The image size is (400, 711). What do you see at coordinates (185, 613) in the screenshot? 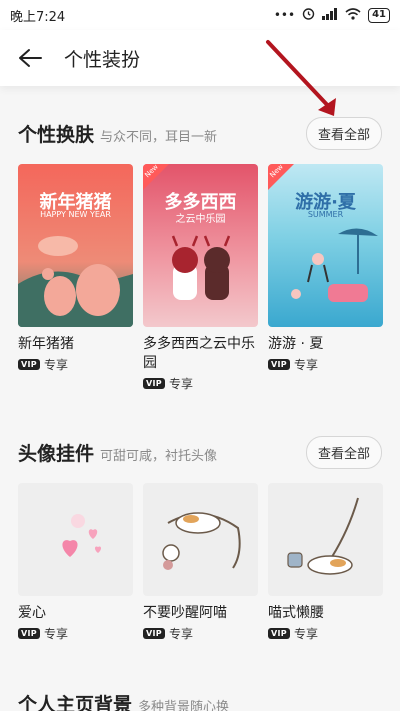
I see `pendant-name: 不要吵醒阿喵` at bounding box center [185, 613].